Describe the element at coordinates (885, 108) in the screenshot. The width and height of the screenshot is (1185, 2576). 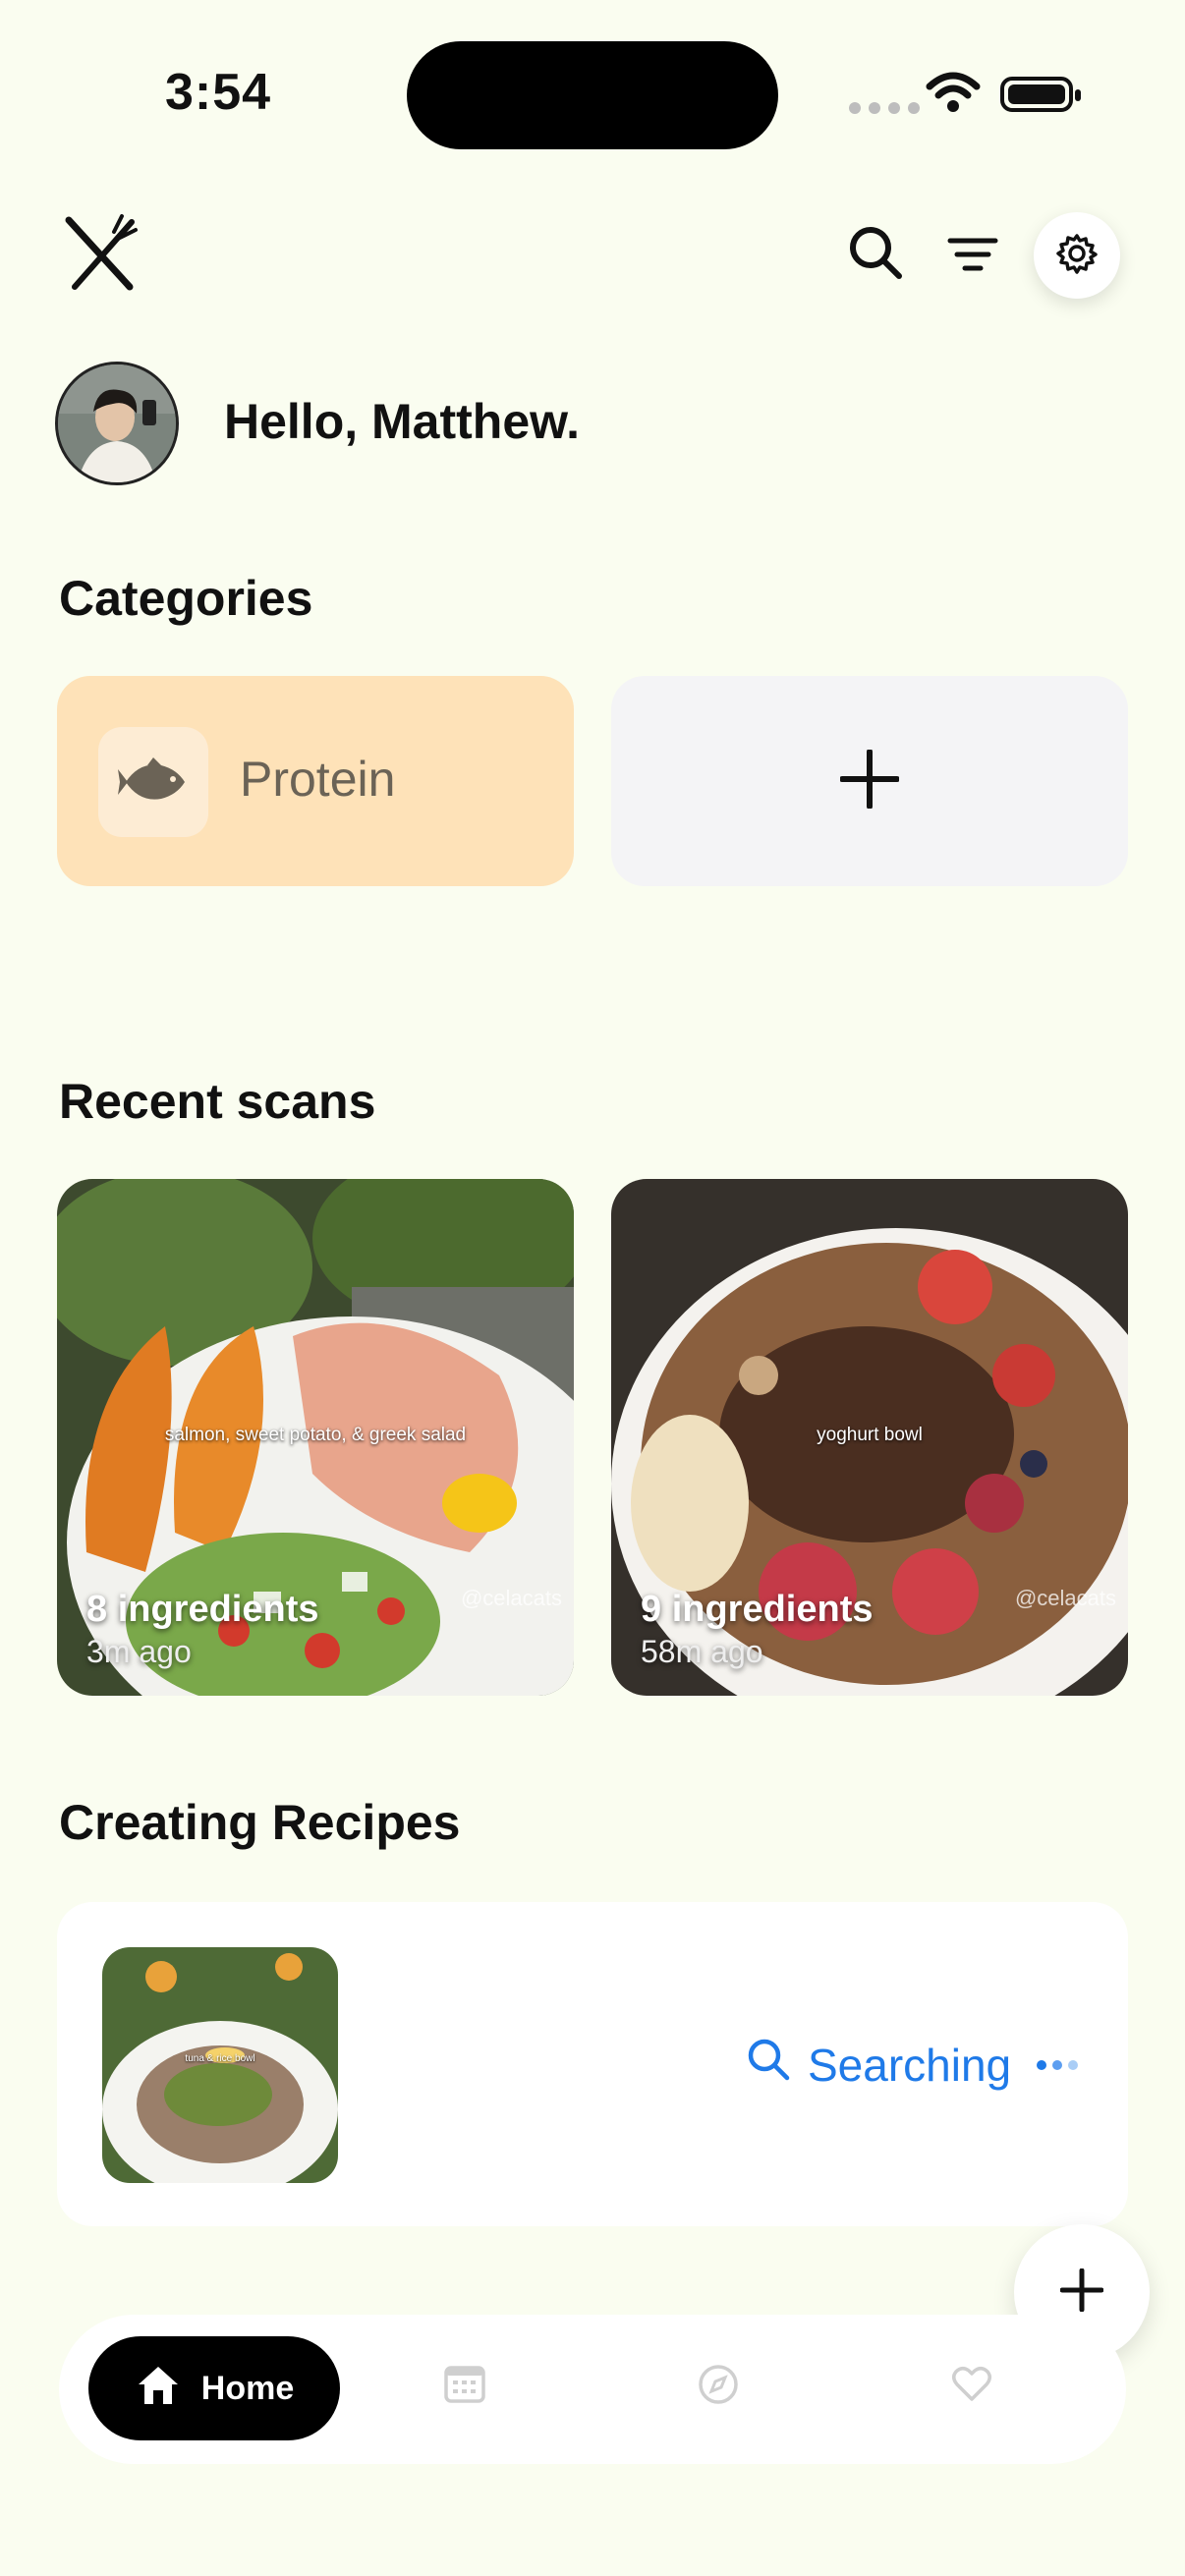
I see `cellular-signal-icon` at that location.